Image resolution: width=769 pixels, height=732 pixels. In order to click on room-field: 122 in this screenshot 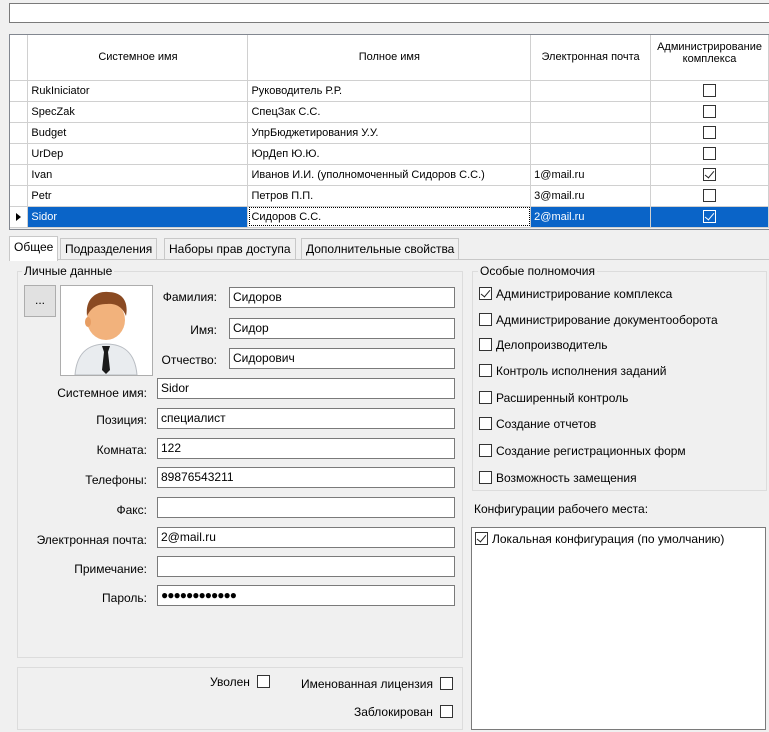, I will do `click(306, 448)`.